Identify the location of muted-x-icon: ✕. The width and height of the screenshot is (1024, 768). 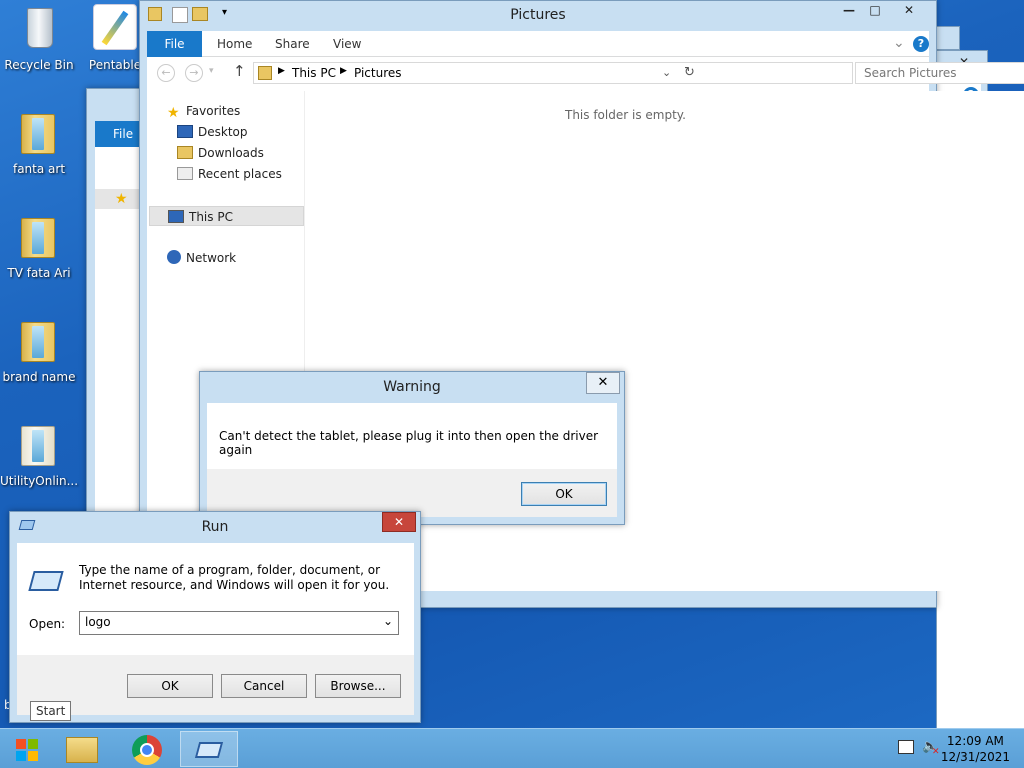
(936, 752).